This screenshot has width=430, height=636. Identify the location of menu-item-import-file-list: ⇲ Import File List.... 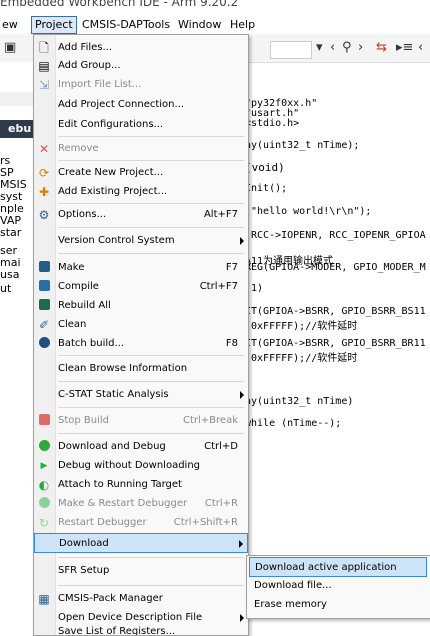
(141, 85).